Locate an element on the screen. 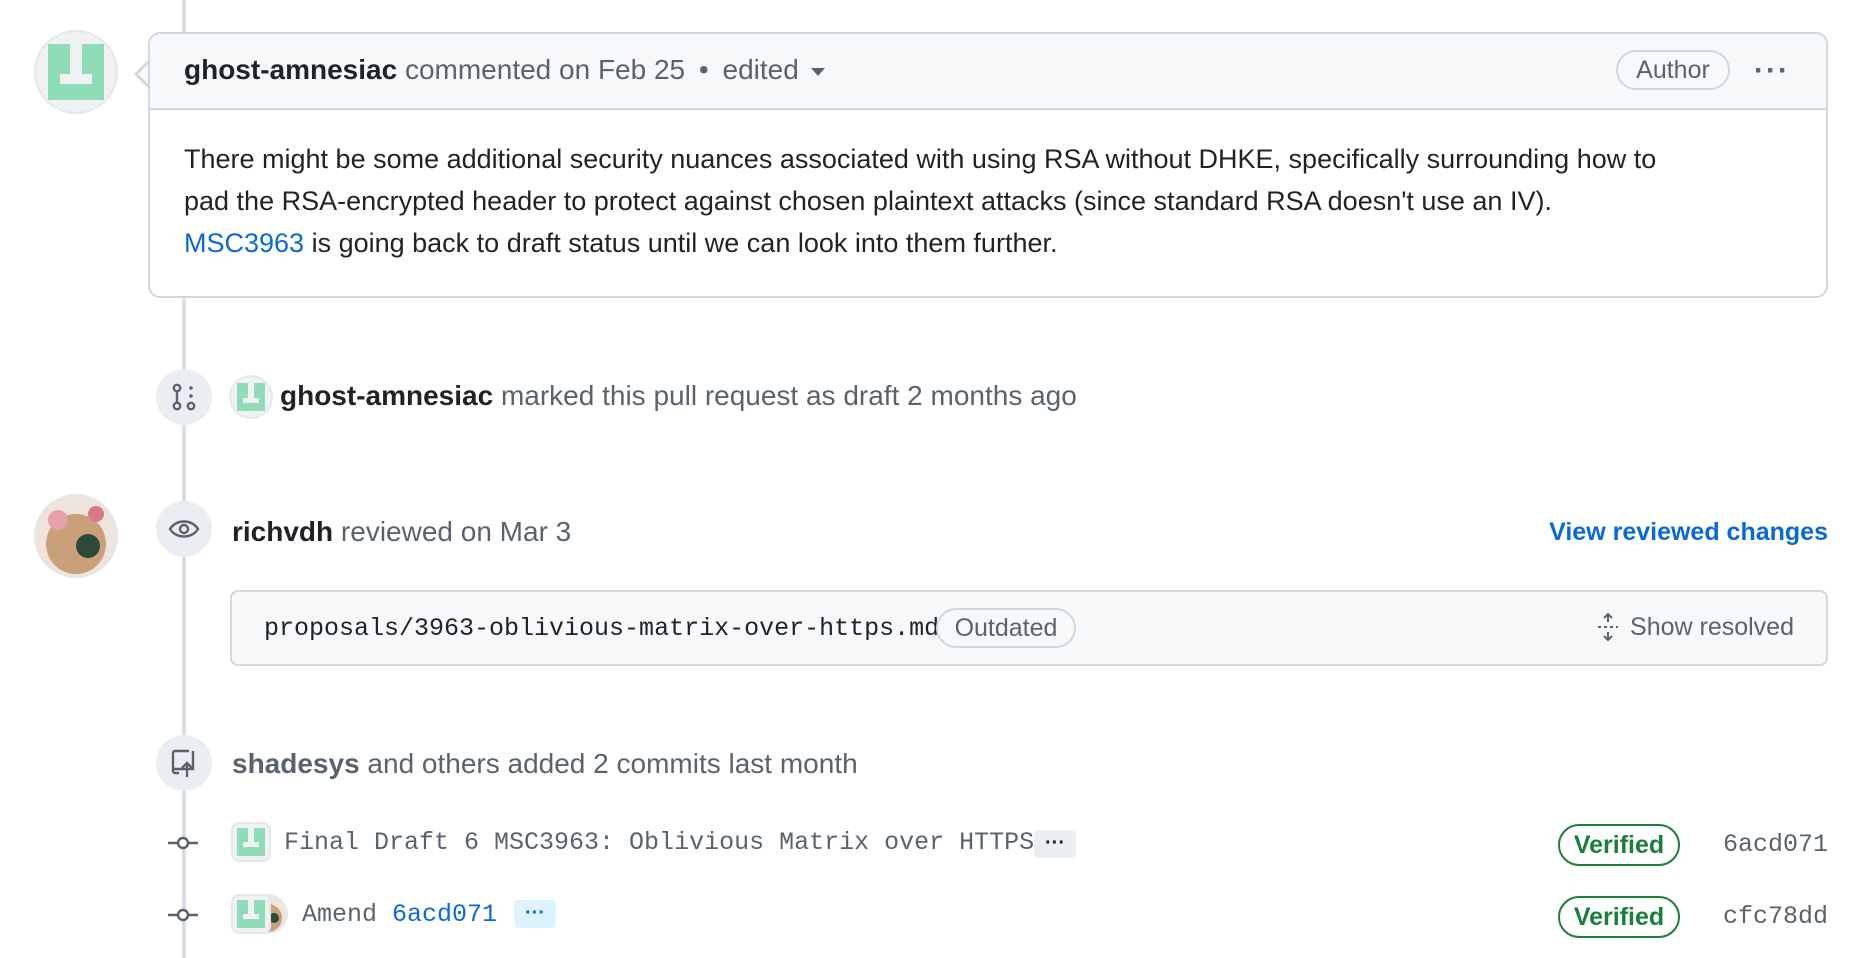  outdated-badge: Outdated is located at coordinates (1006, 628).